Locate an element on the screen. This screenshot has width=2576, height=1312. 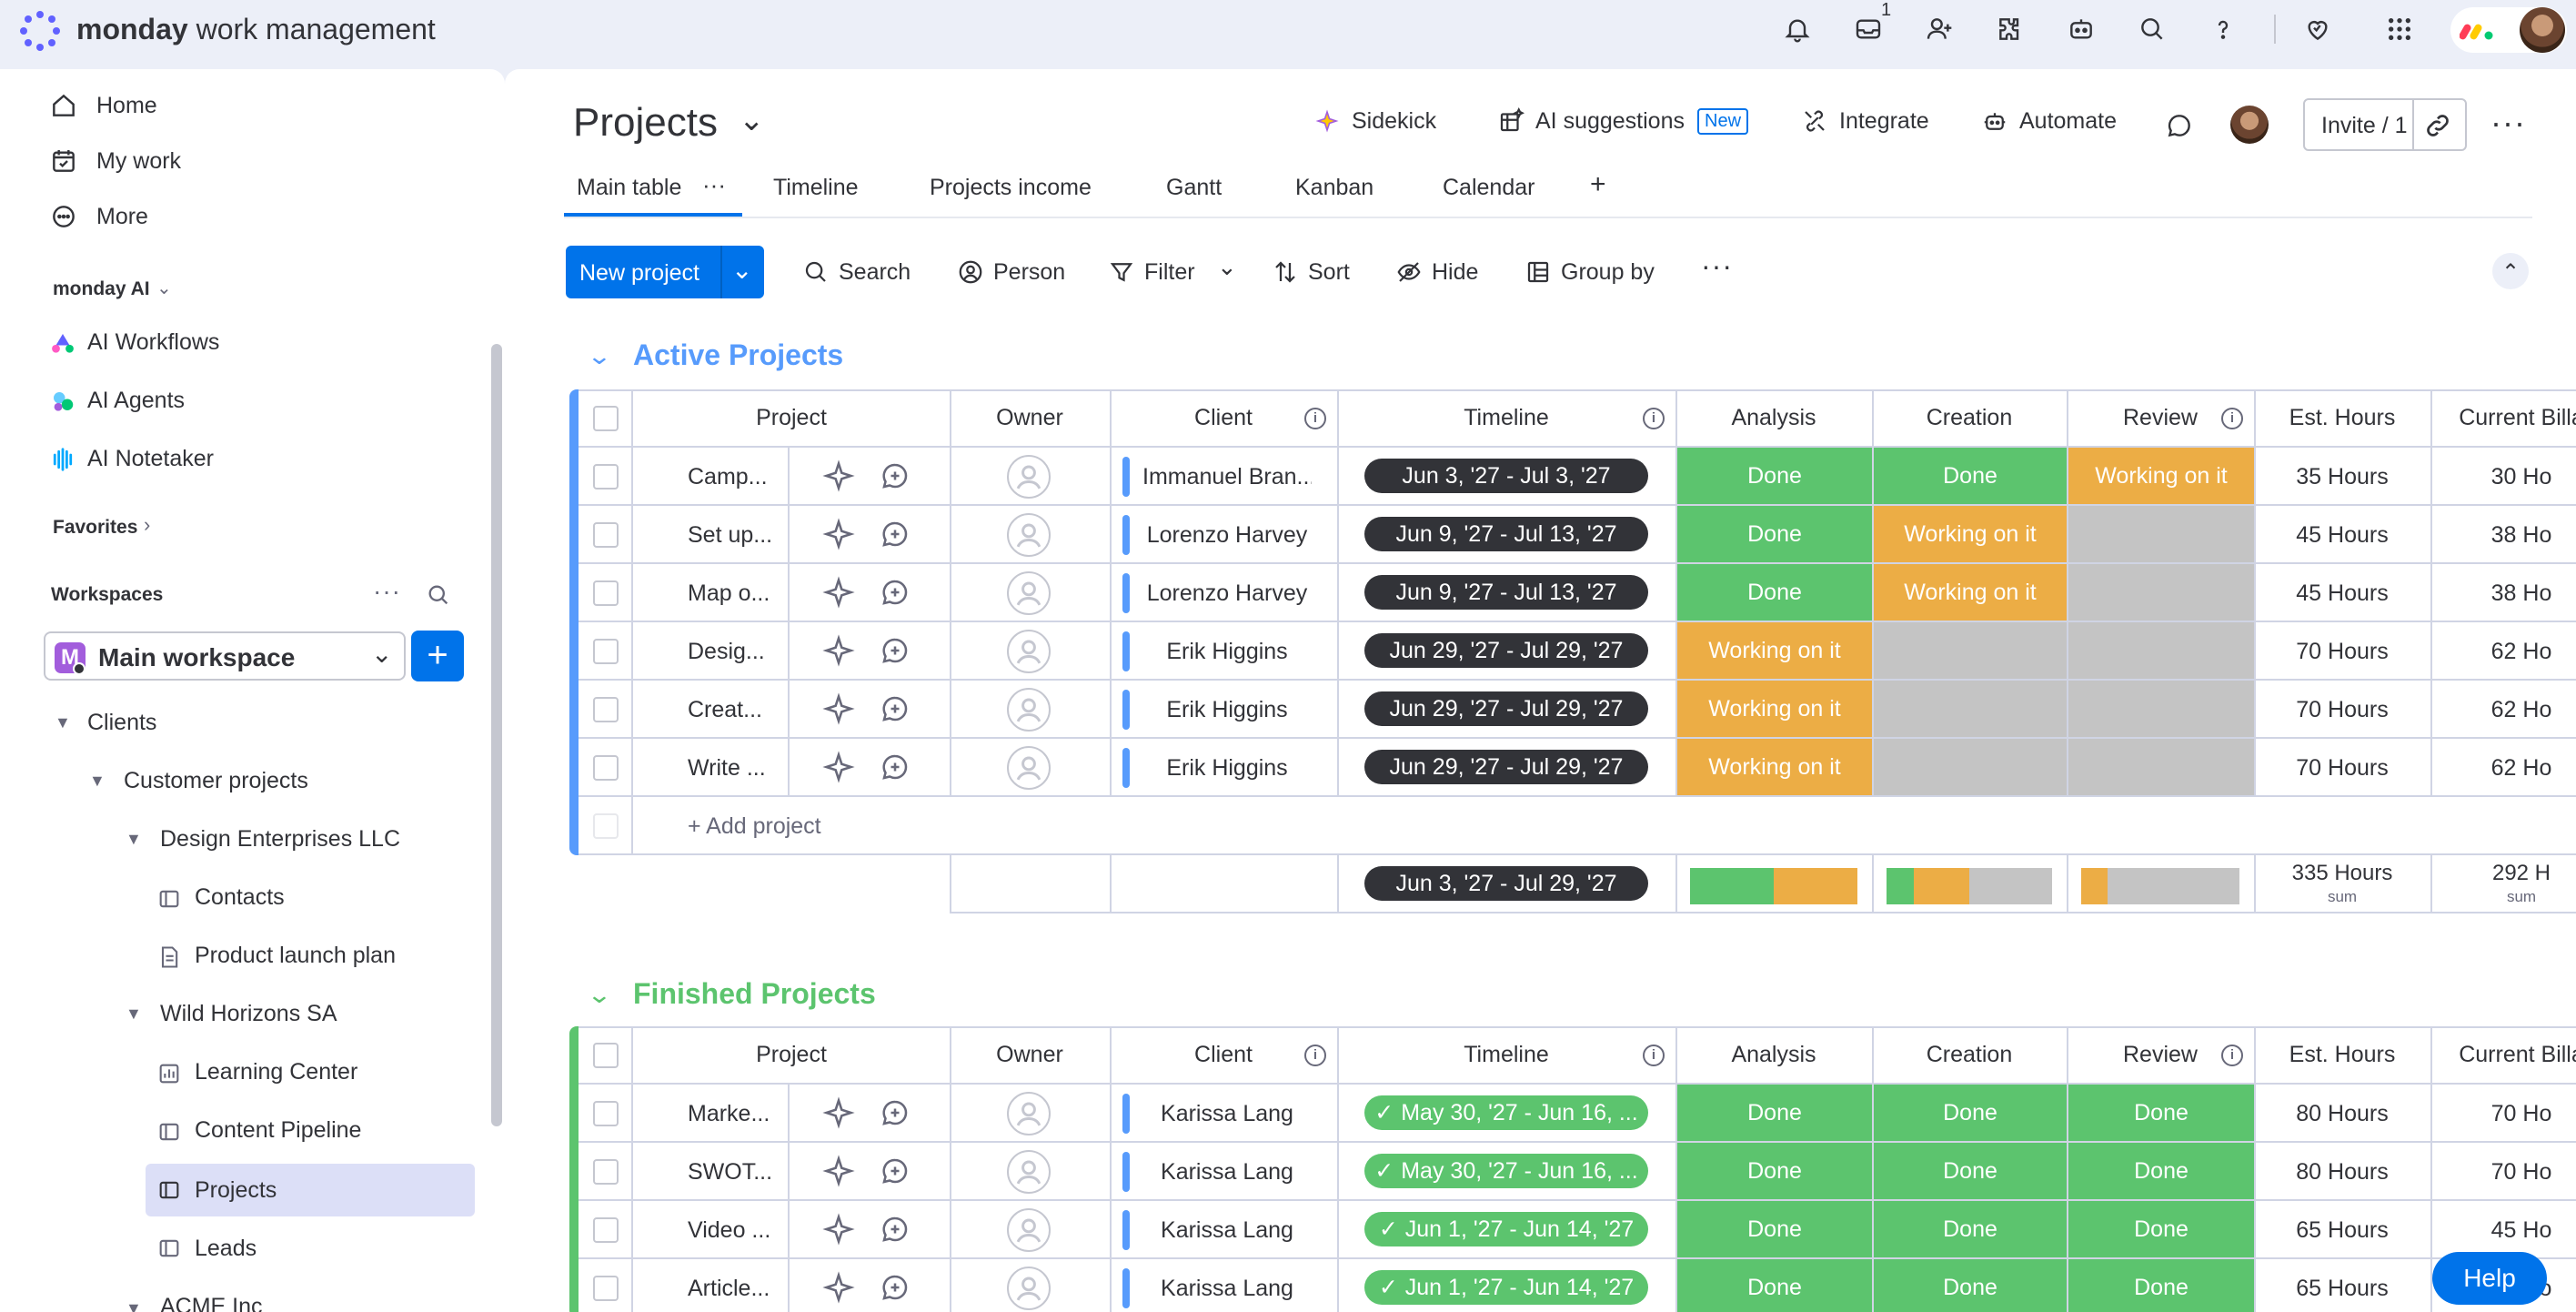
tree-item-product-launch-plan: Product launch plan is located at coordinates (295, 956).